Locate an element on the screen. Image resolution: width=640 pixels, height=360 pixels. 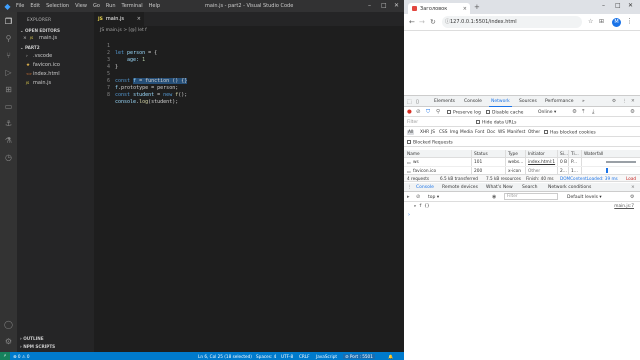
file-main-js: JS main.js is located at coordinates (38, 83).